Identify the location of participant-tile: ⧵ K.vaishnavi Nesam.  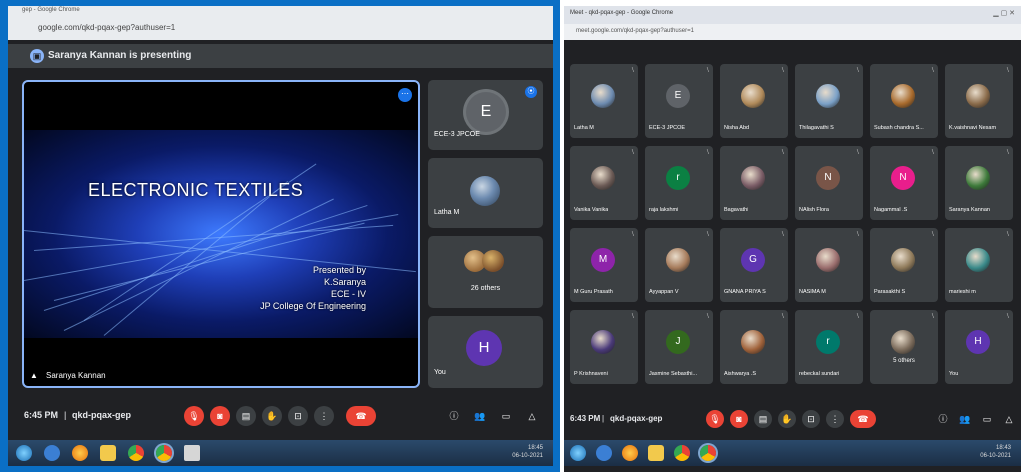
(979, 101).